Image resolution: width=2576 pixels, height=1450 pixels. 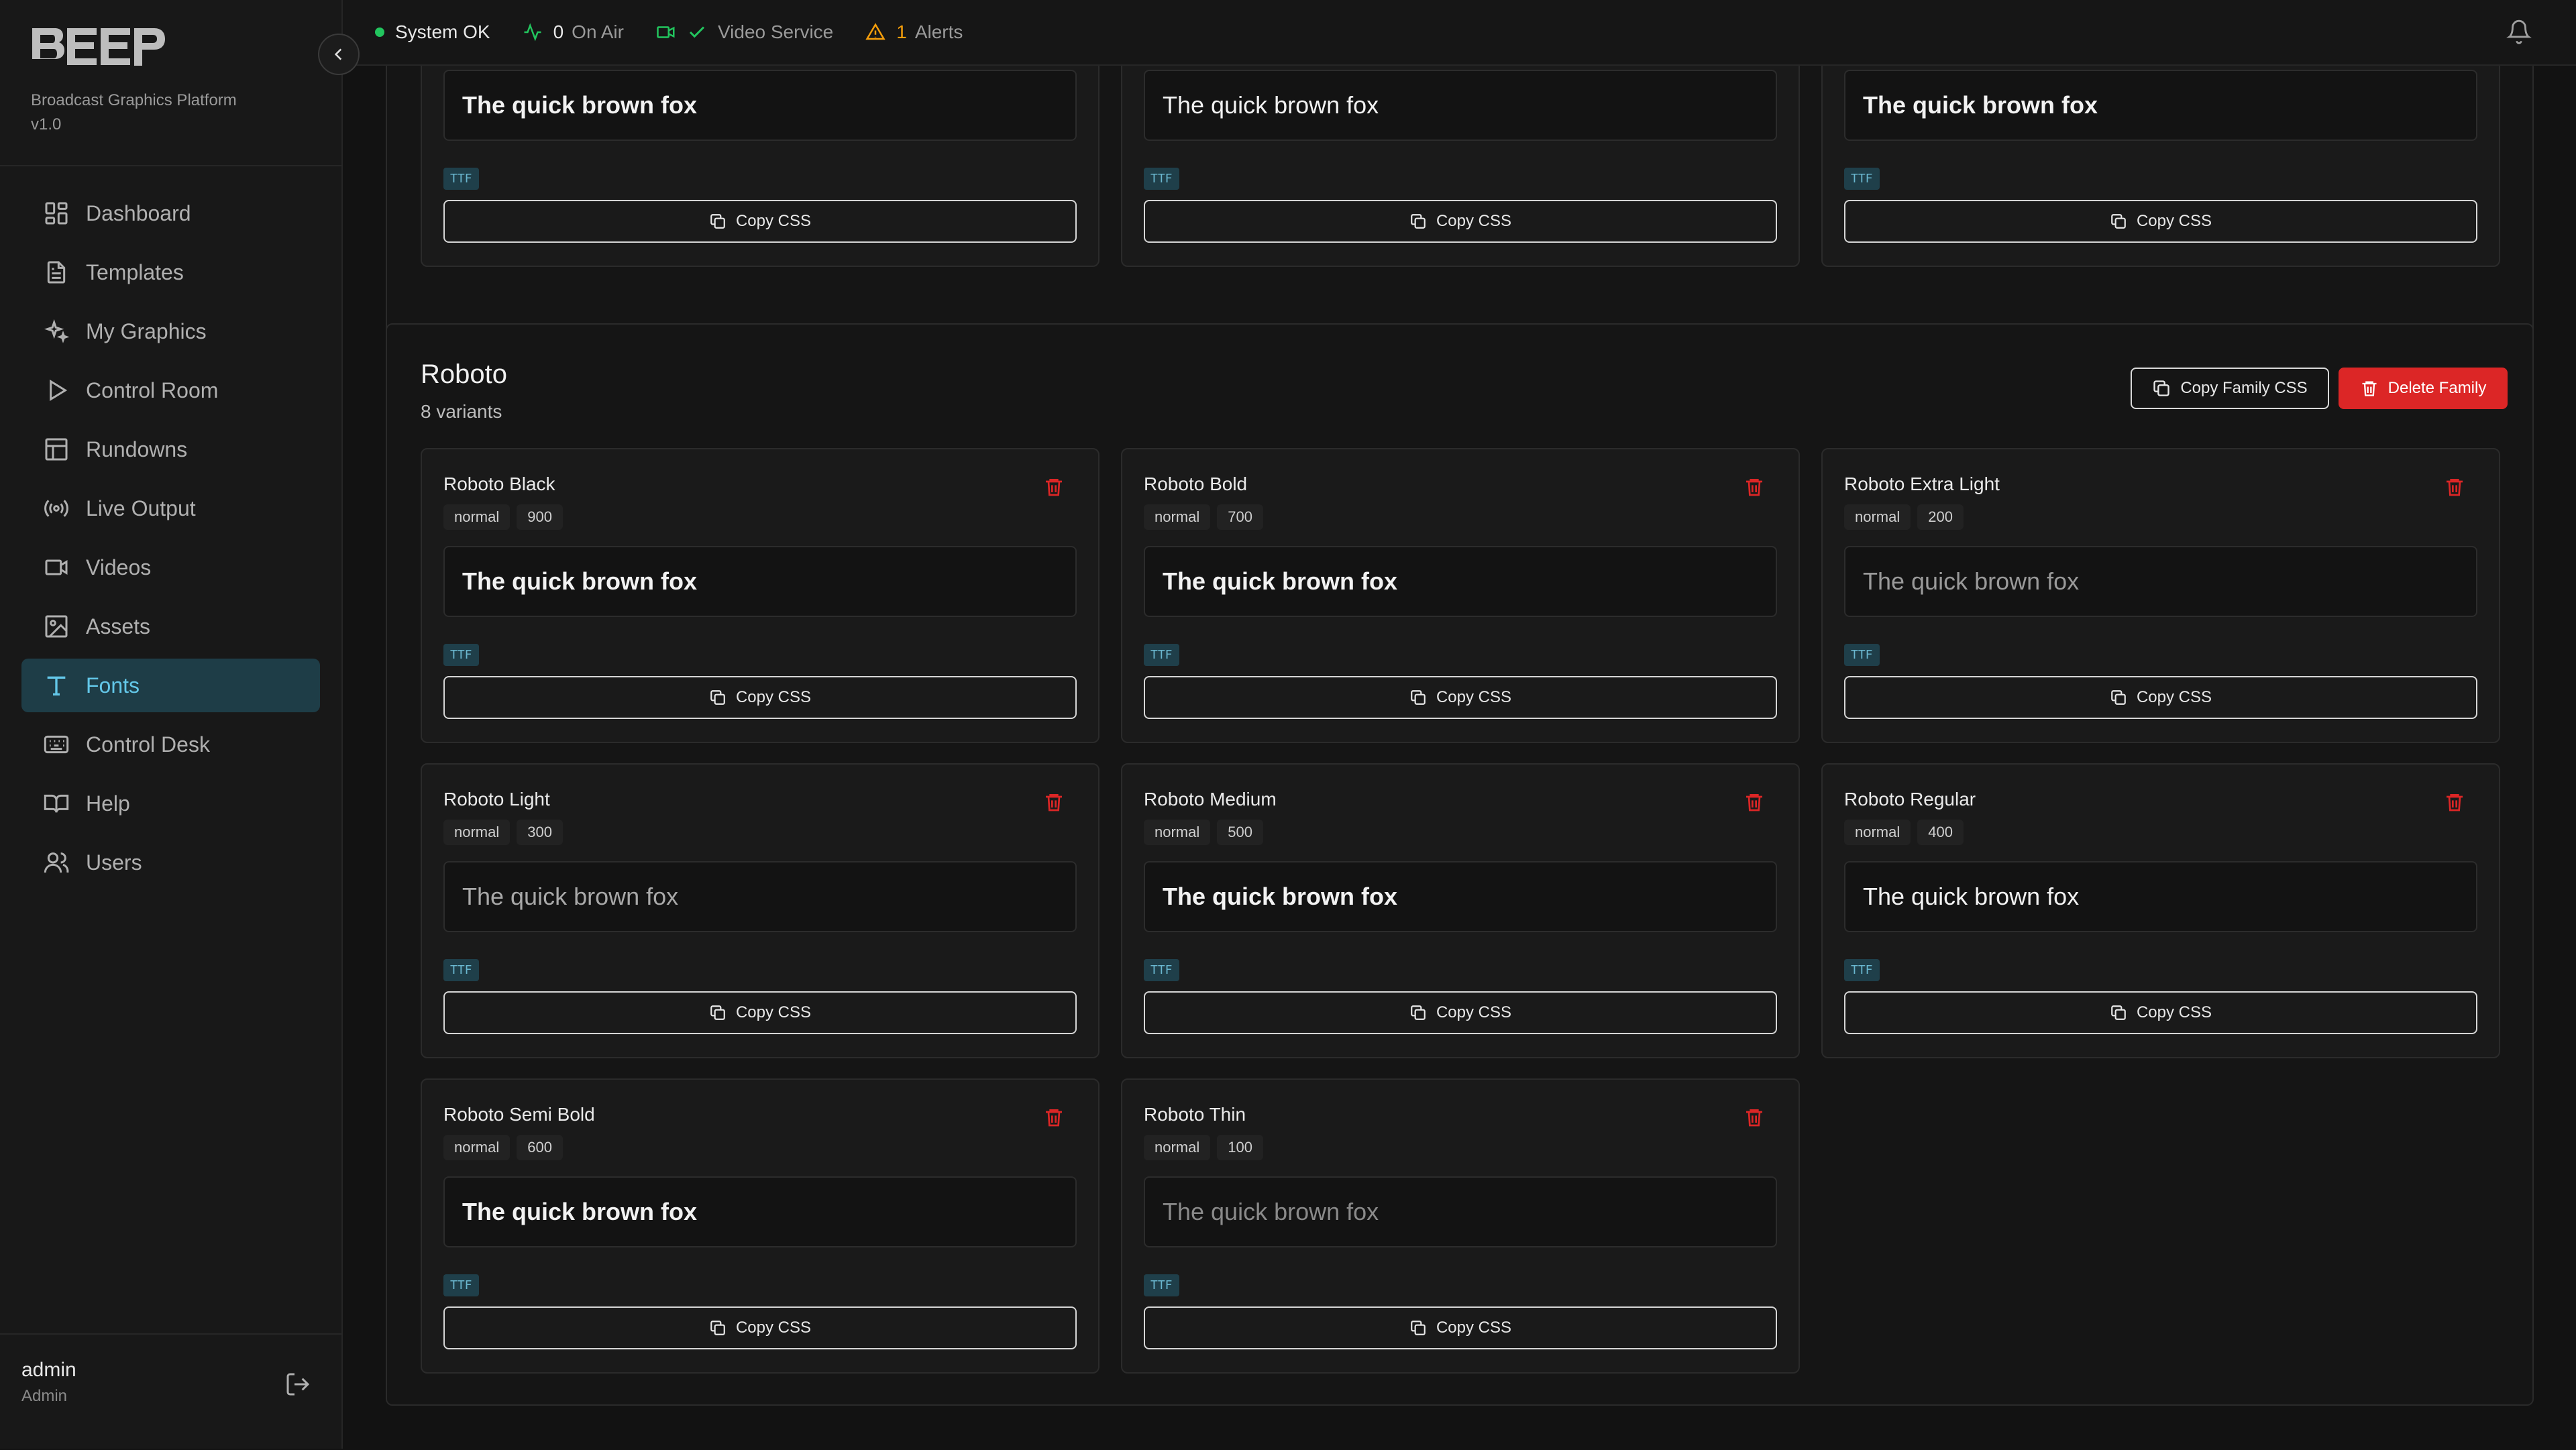 I want to click on sidebar-item-label: Users, so click(x=114, y=862).